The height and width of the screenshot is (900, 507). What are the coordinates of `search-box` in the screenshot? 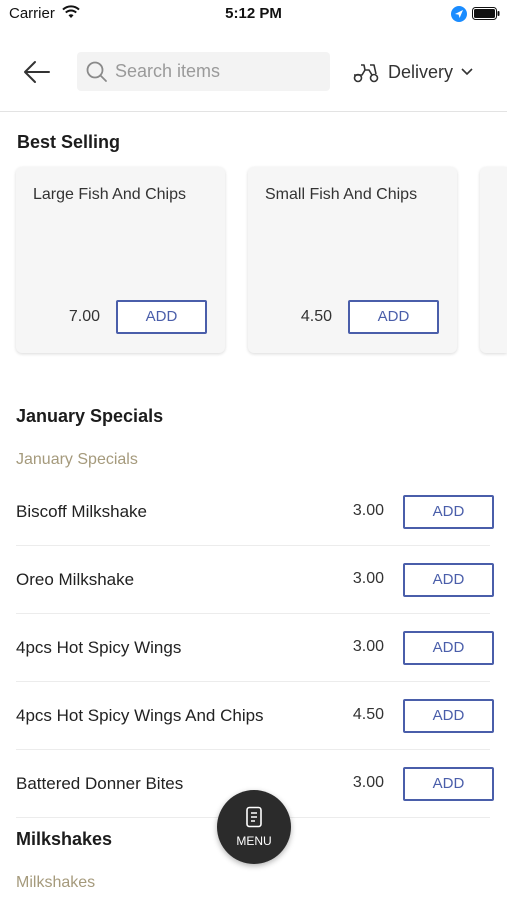 It's located at (203, 71).